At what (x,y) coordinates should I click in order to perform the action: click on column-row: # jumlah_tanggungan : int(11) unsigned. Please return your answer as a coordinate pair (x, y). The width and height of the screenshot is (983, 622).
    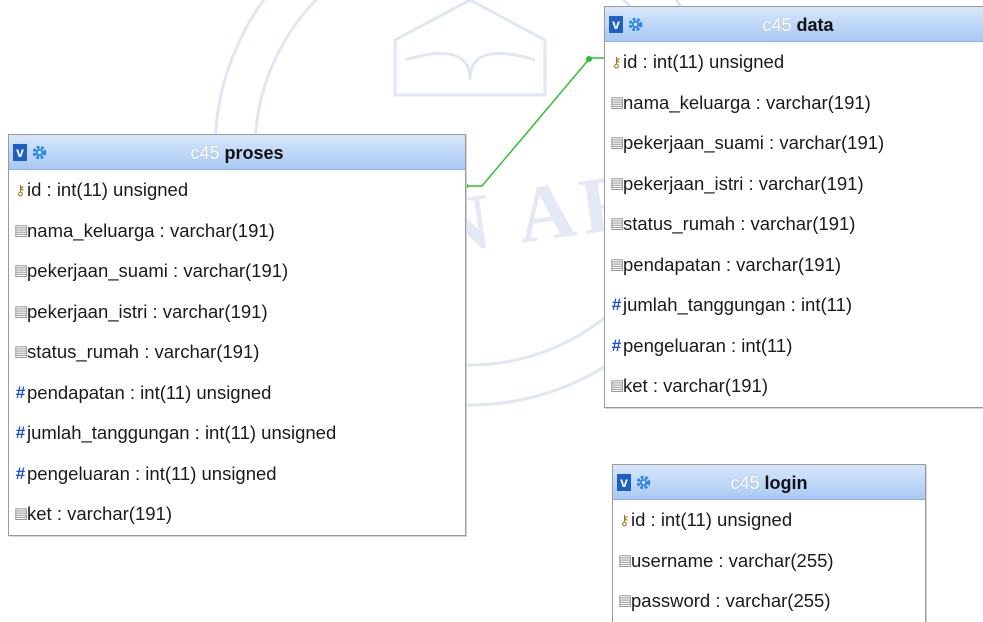
    Looking at the image, I should click on (237, 433).